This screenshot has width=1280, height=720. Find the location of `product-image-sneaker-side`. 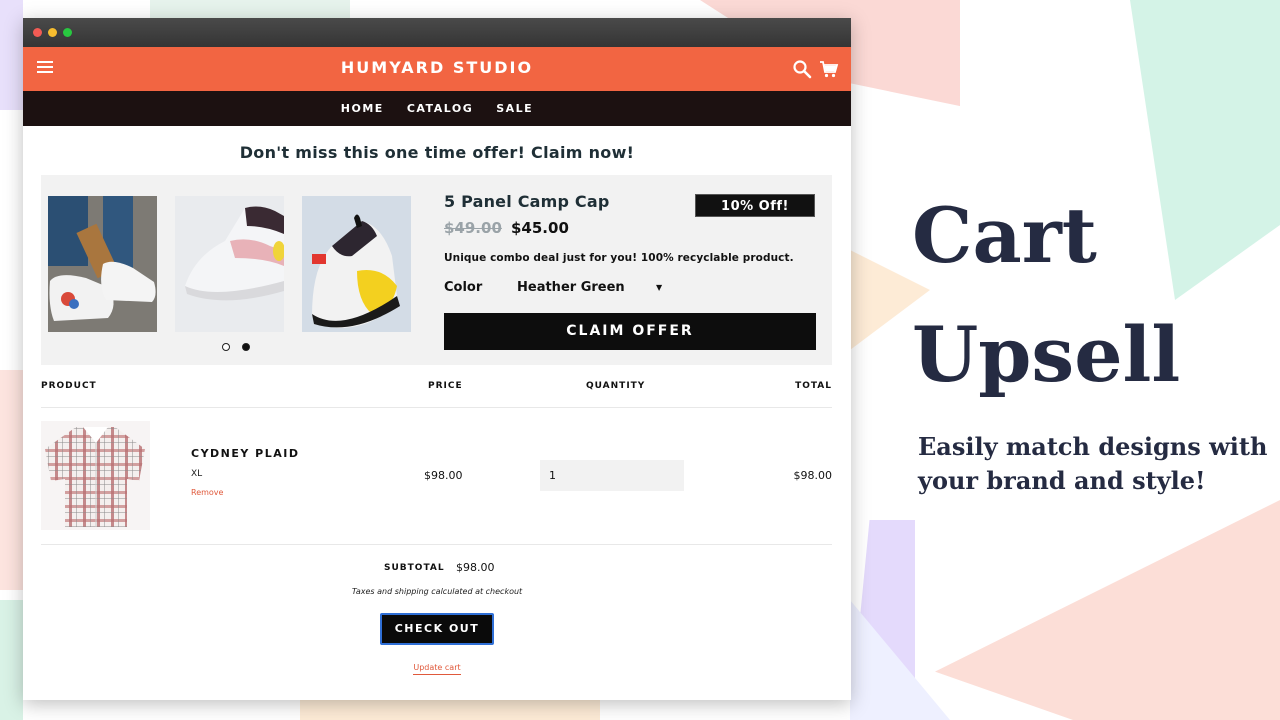

product-image-sneaker-side is located at coordinates (229, 264).